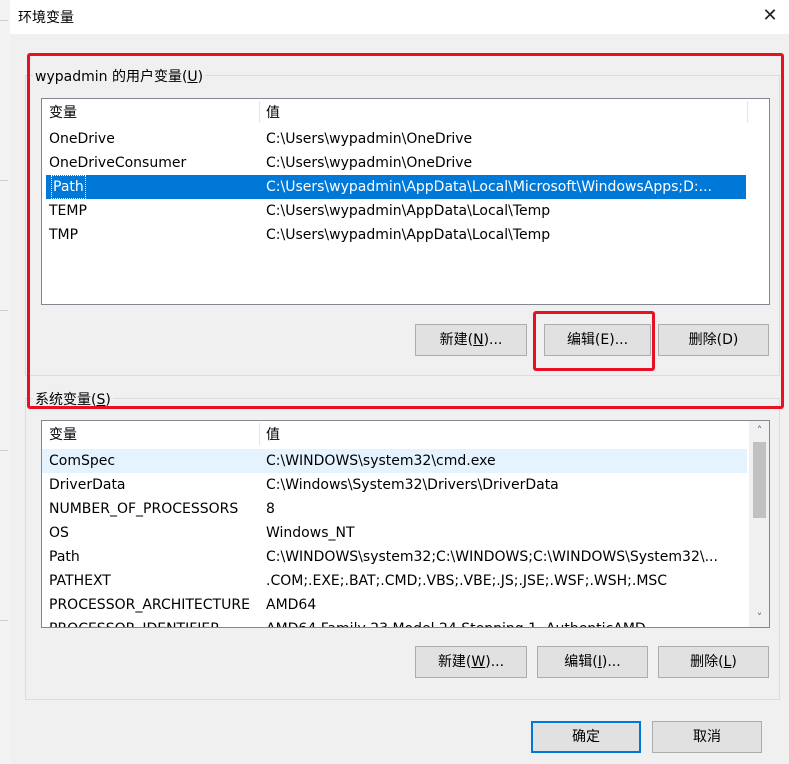 This screenshot has width=789, height=764. I want to click on variable-value: C:\WINDOWS\system32\cmd.exe, so click(381, 461).